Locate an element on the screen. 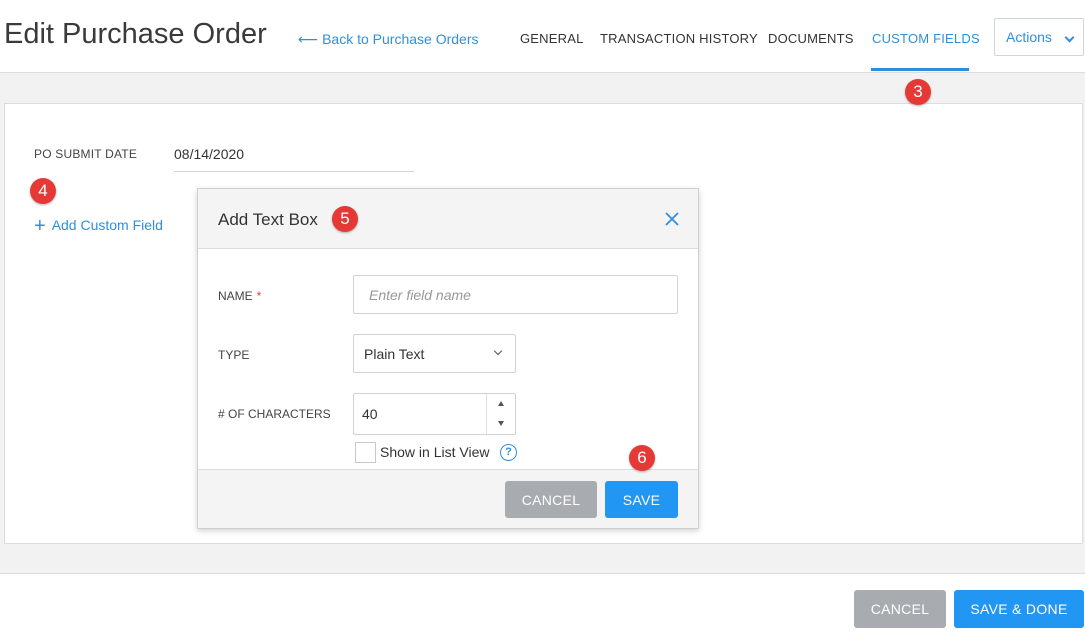  active-tab-indicator is located at coordinates (920, 69).